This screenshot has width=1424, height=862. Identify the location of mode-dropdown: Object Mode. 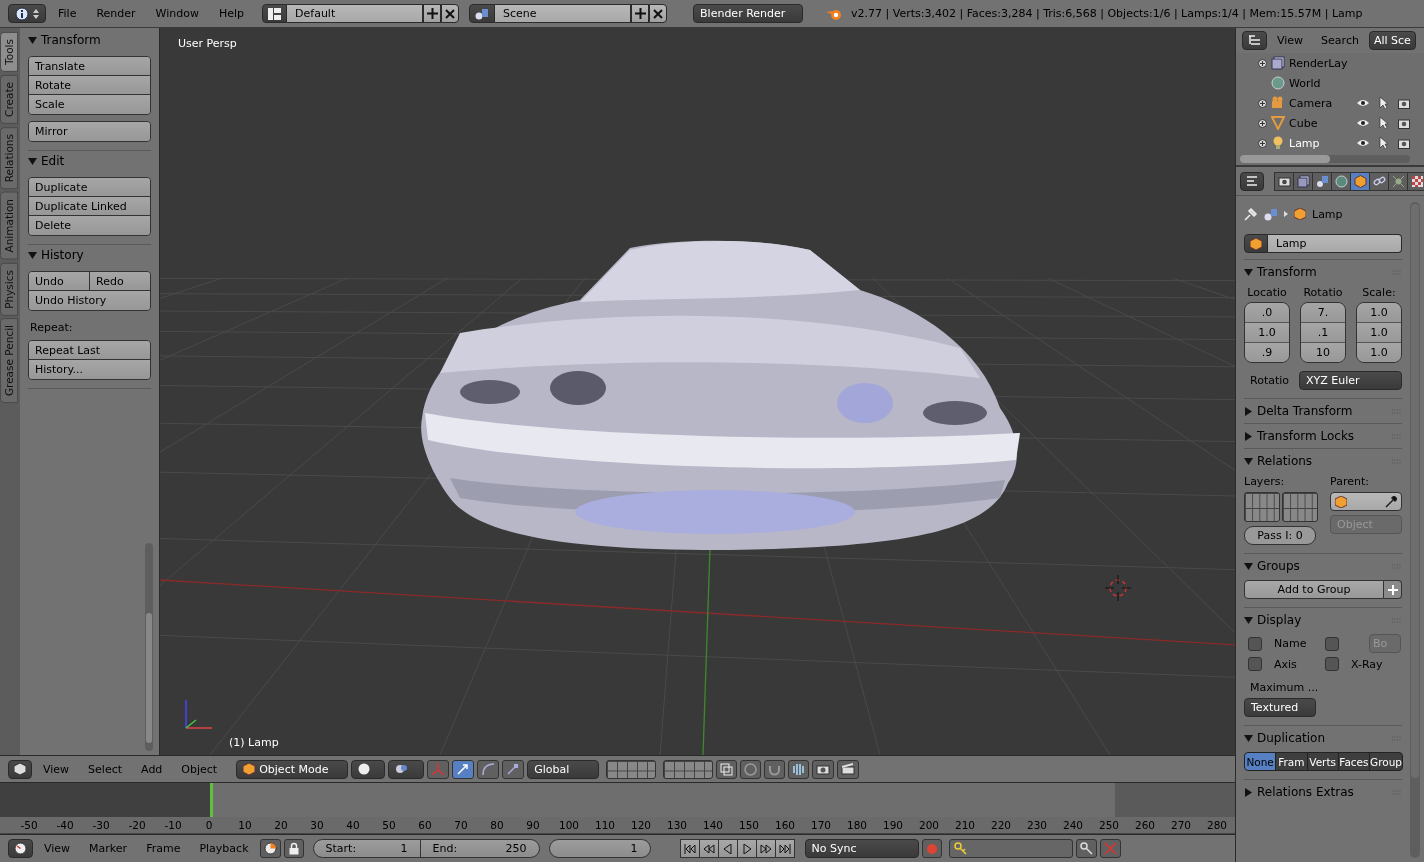
(292, 769).